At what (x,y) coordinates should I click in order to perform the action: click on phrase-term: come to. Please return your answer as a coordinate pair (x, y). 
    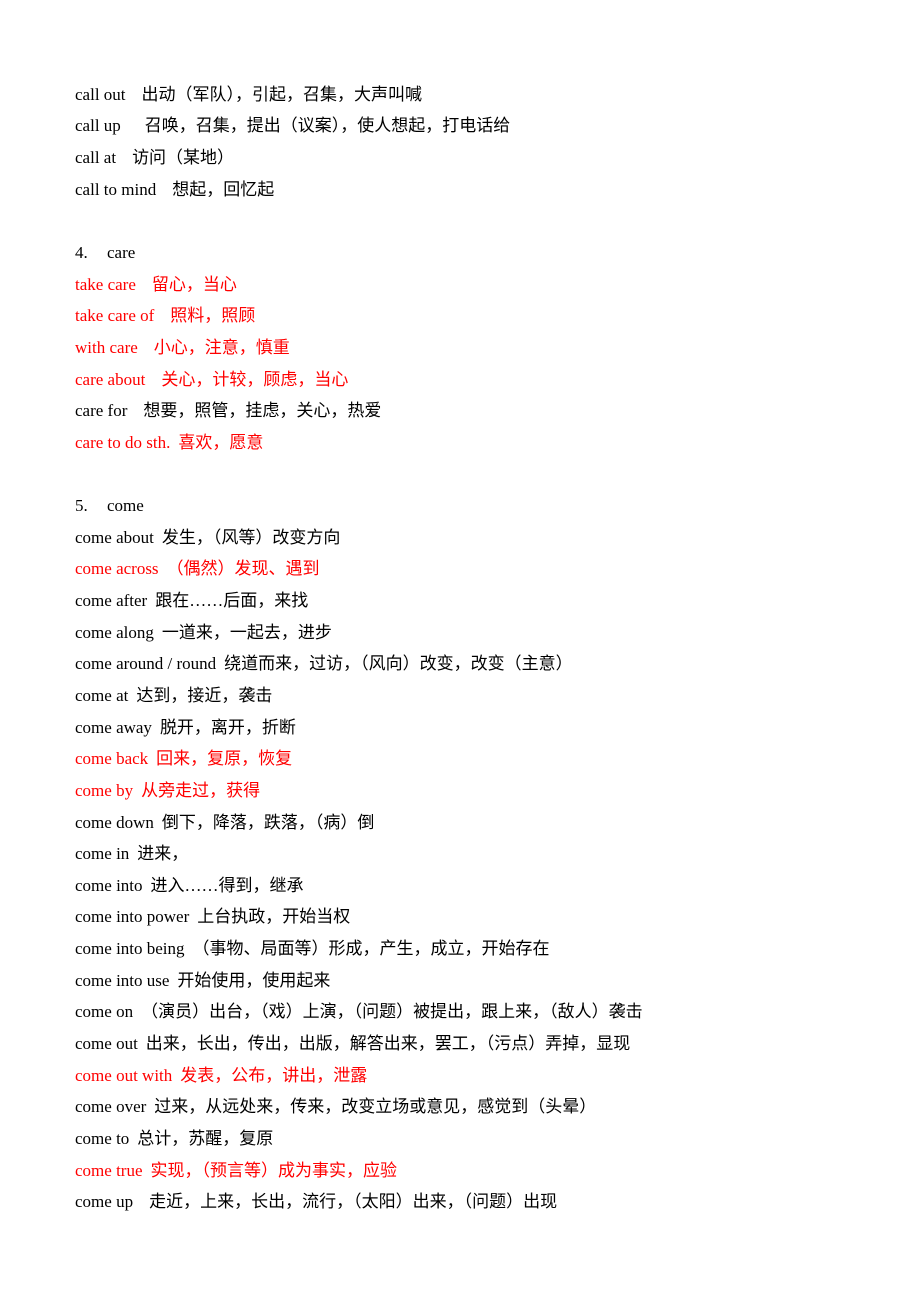
    Looking at the image, I should click on (102, 1138).